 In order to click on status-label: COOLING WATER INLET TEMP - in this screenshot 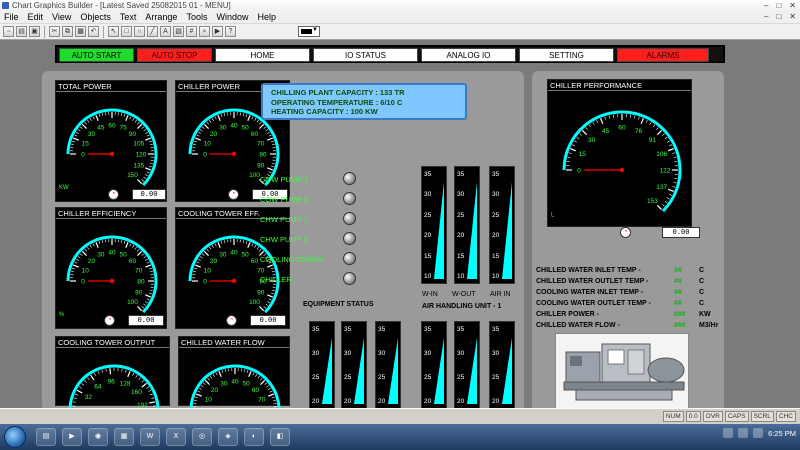, I will do `click(590, 292)`.